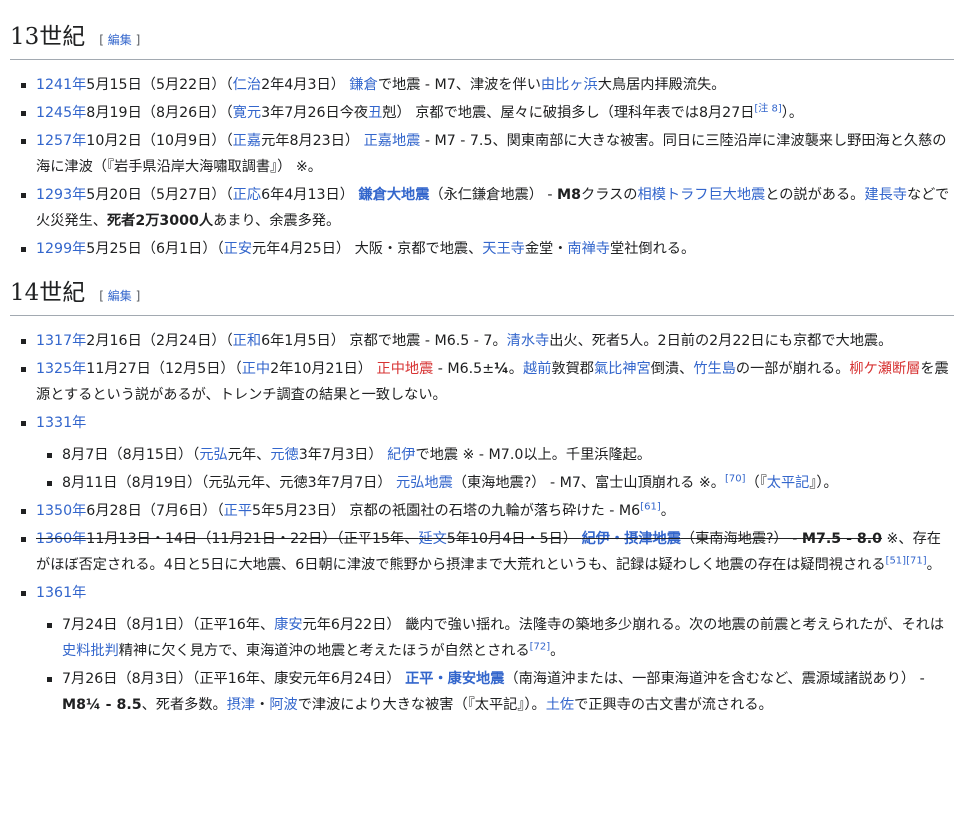 Image resolution: width=976 pixels, height=822 pixels. Describe the element at coordinates (767, 108) in the screenshot. I see `footnote-ref: [注 8]` at that location.